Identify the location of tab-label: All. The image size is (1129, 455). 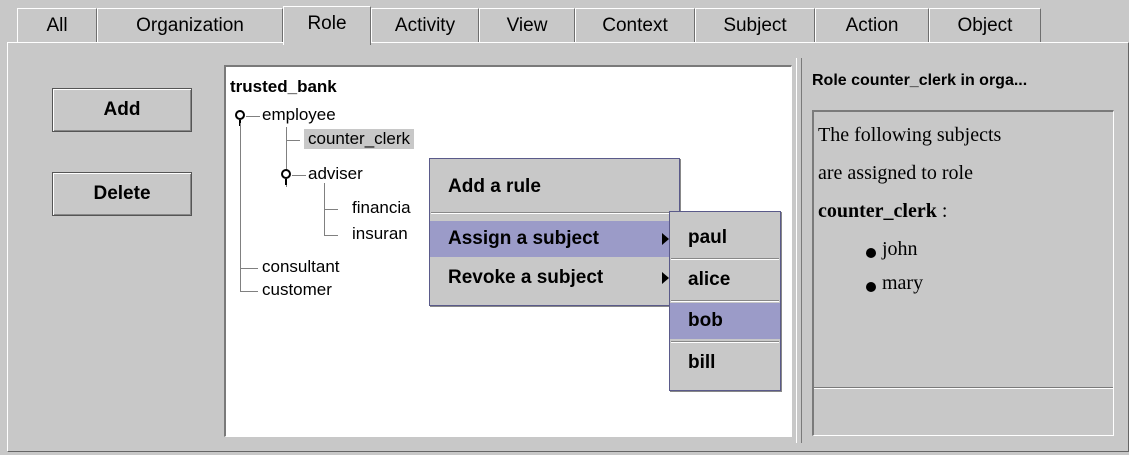
(57, 25).